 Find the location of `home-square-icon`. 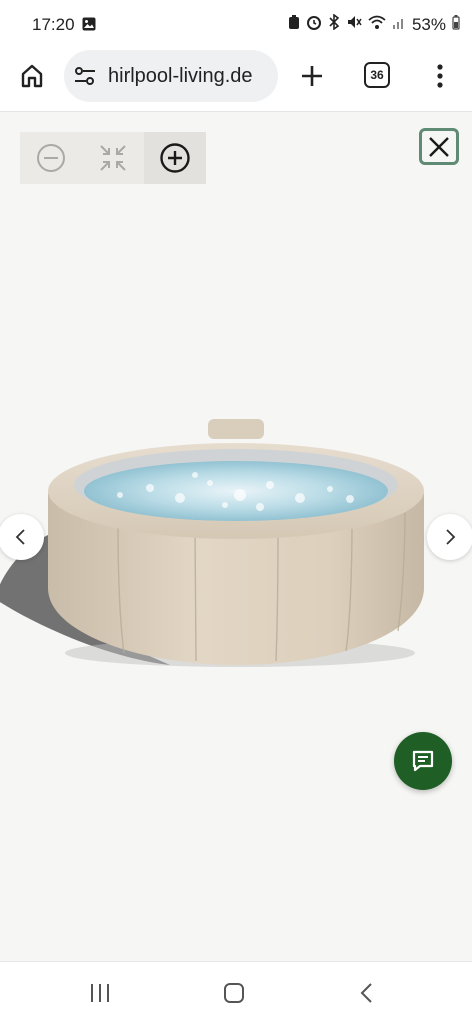

home-square-icon is located at coordinates (234, 993).